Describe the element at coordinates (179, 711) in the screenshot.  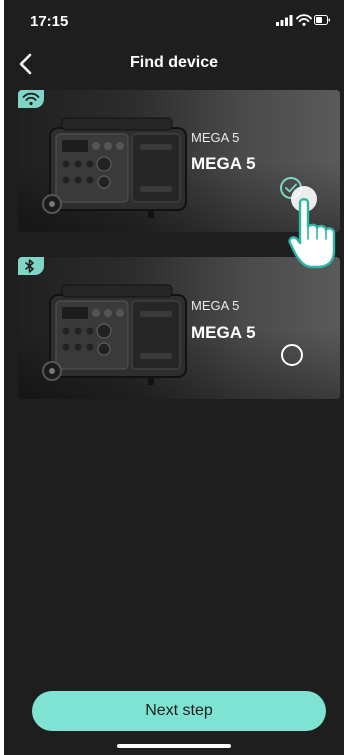
I see `next-step-button: Next step` at that location.